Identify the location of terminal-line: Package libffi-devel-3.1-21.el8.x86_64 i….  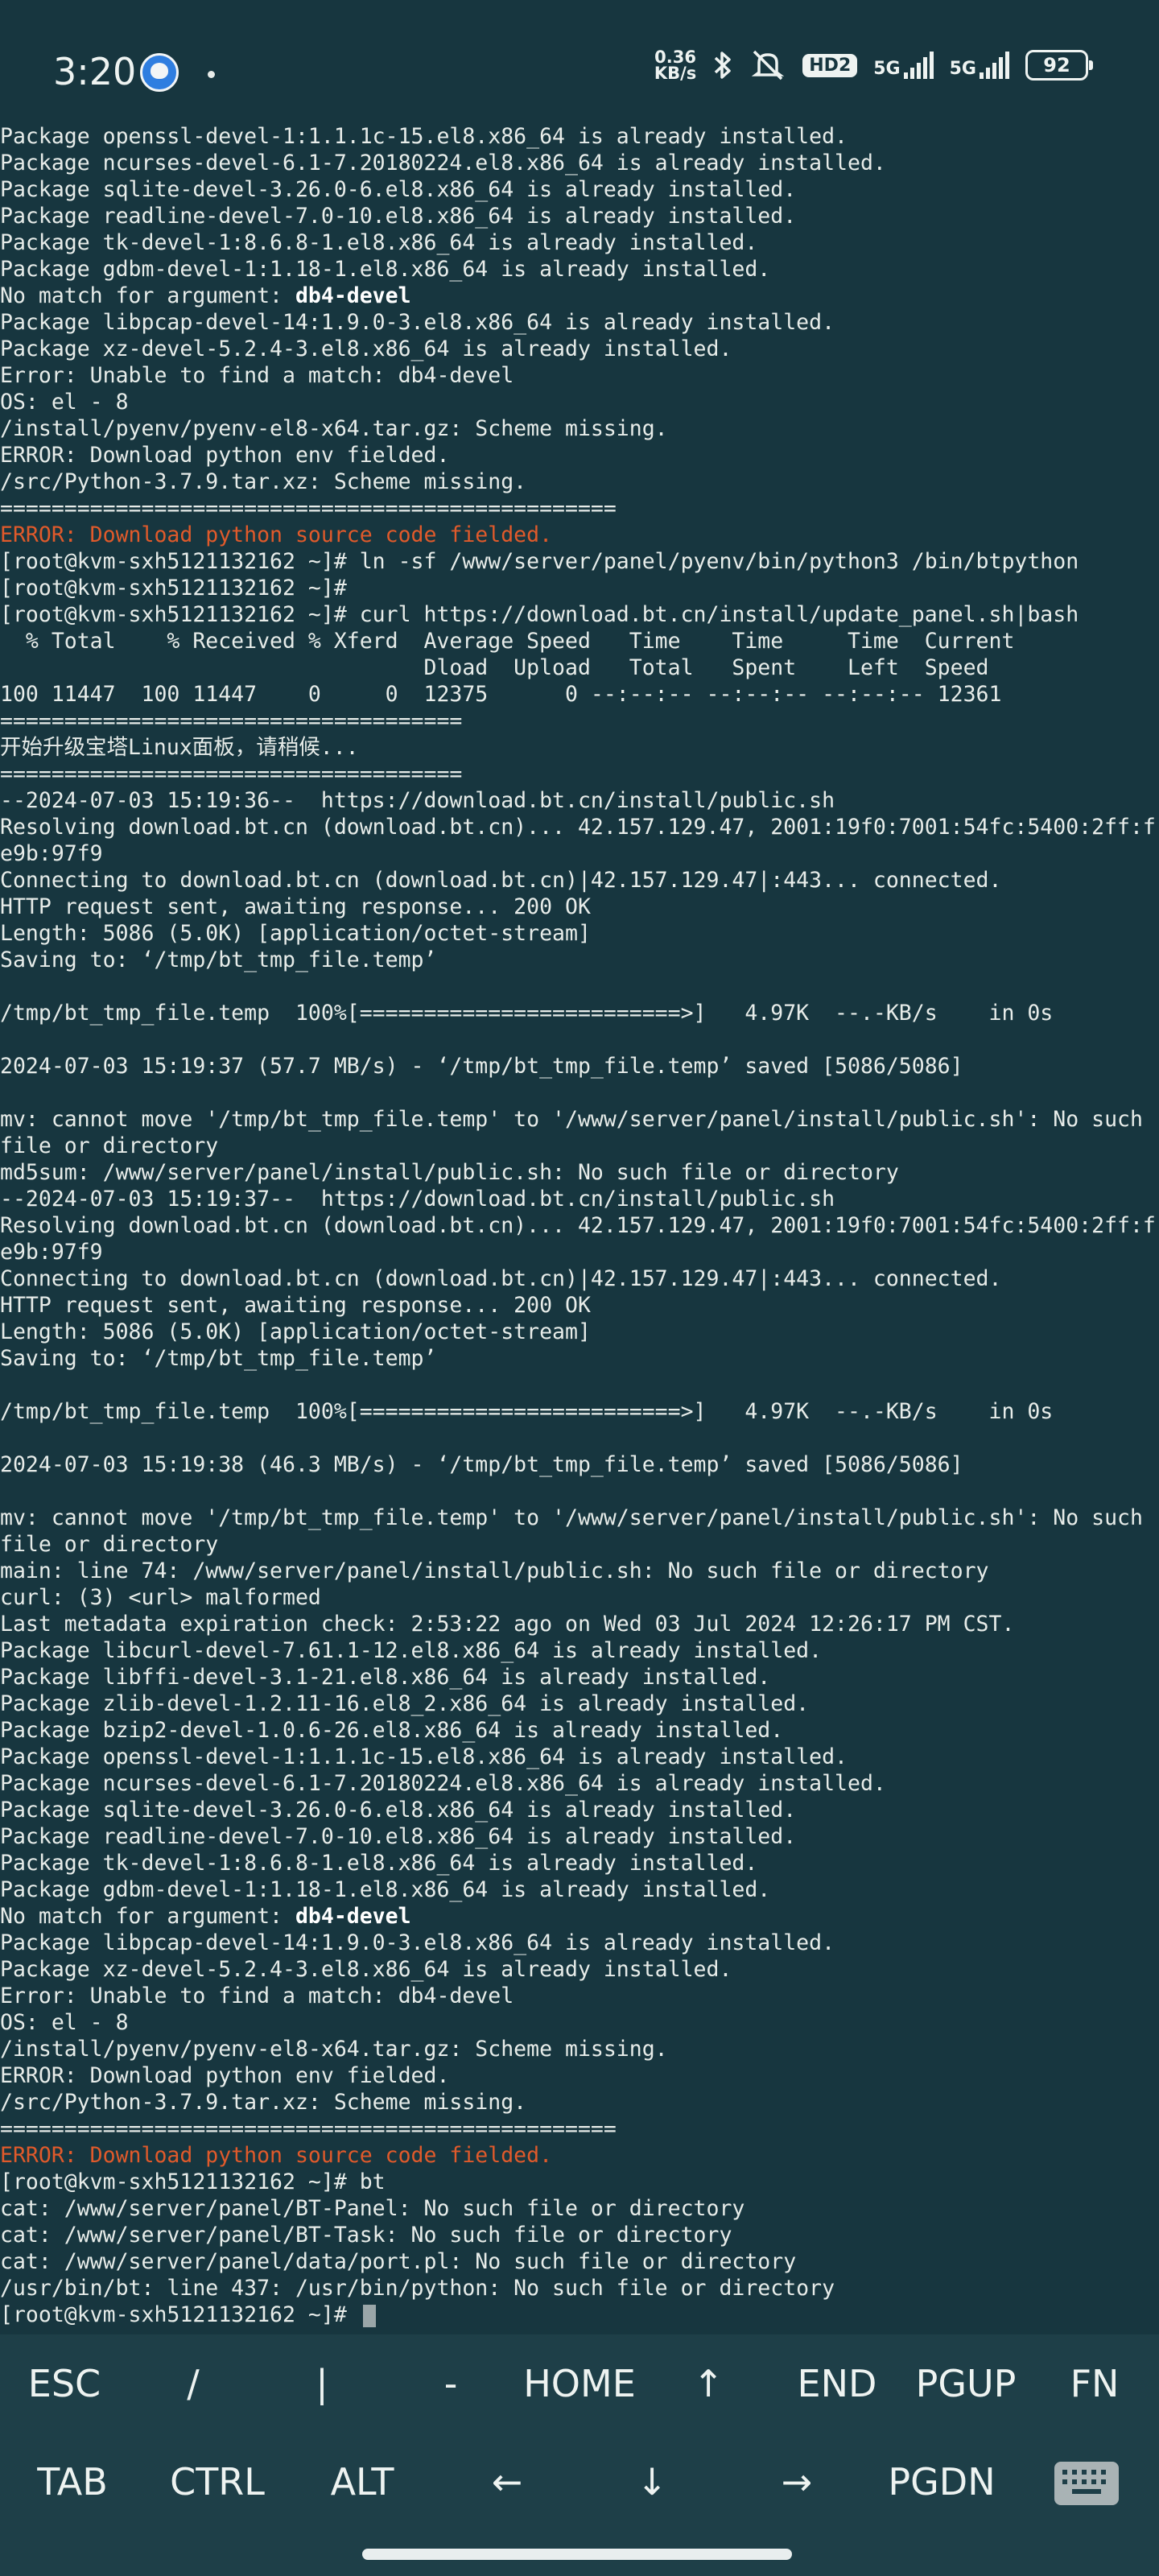
(579, 1677).